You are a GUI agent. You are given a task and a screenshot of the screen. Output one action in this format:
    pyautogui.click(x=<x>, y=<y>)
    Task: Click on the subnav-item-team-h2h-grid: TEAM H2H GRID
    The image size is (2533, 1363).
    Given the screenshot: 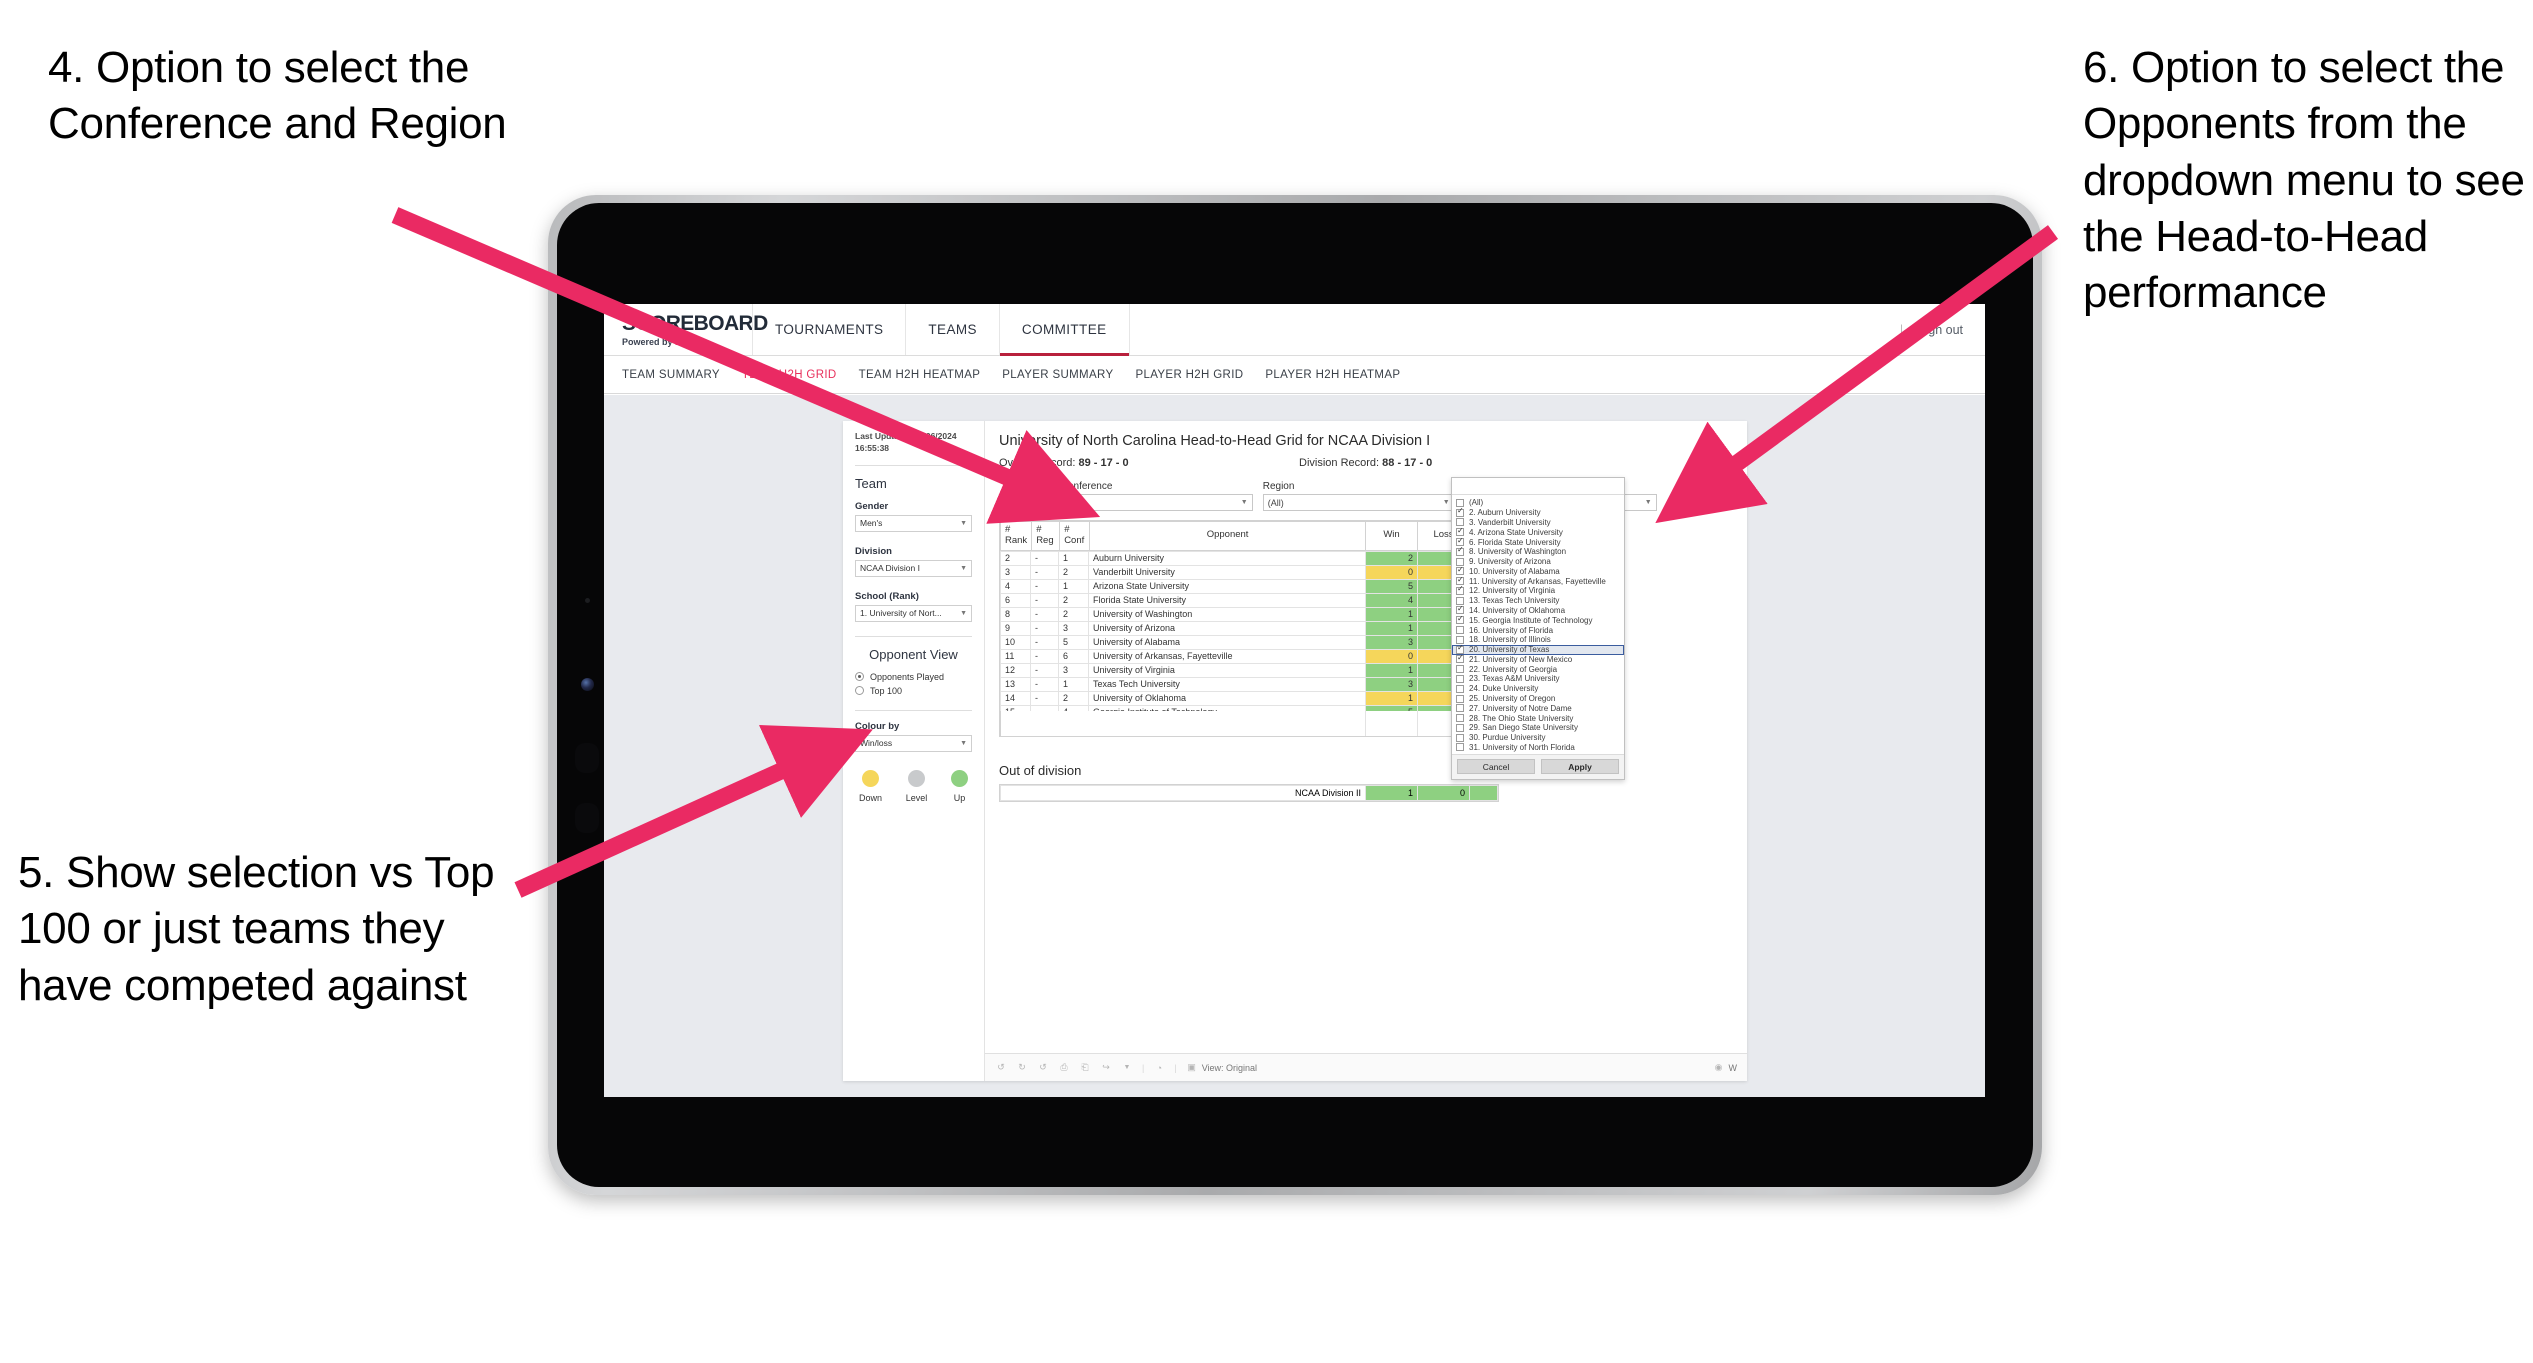 What is the action you would take?
    pyautogui.click(x=800, y=375)
    